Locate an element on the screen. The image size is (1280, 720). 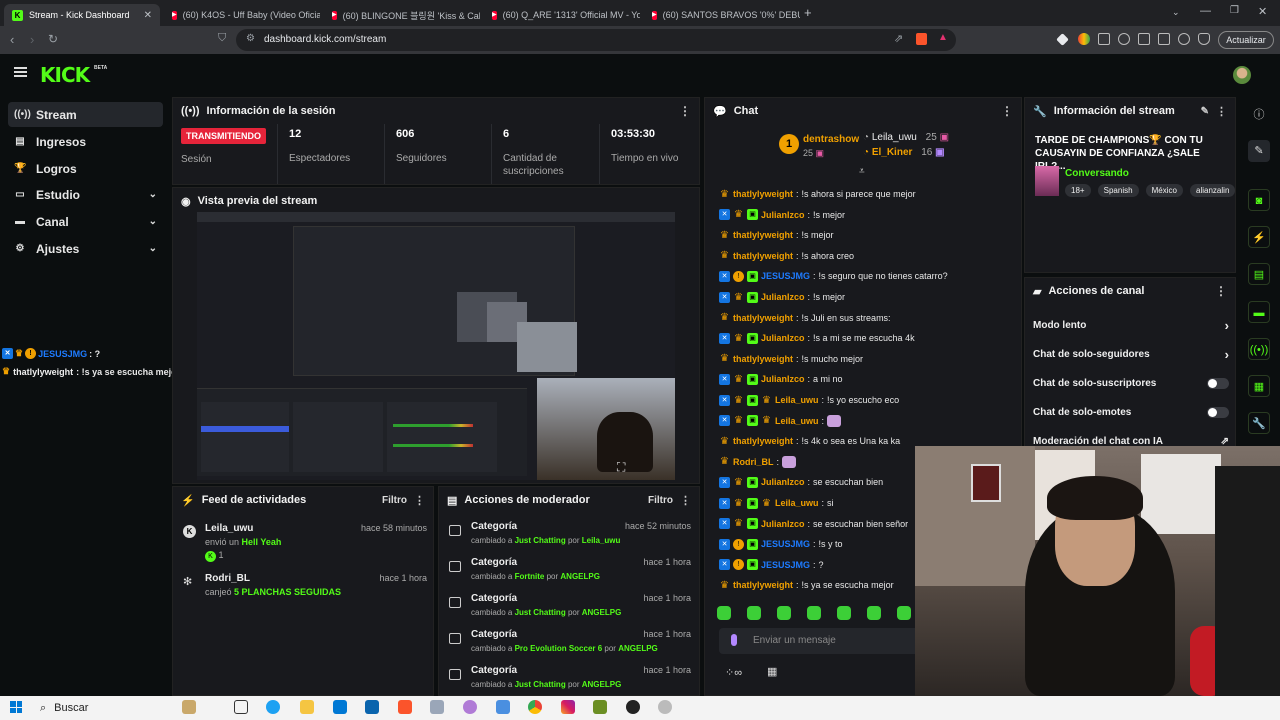
chat-icon: ▬ is located at coordinates (1259, 312).